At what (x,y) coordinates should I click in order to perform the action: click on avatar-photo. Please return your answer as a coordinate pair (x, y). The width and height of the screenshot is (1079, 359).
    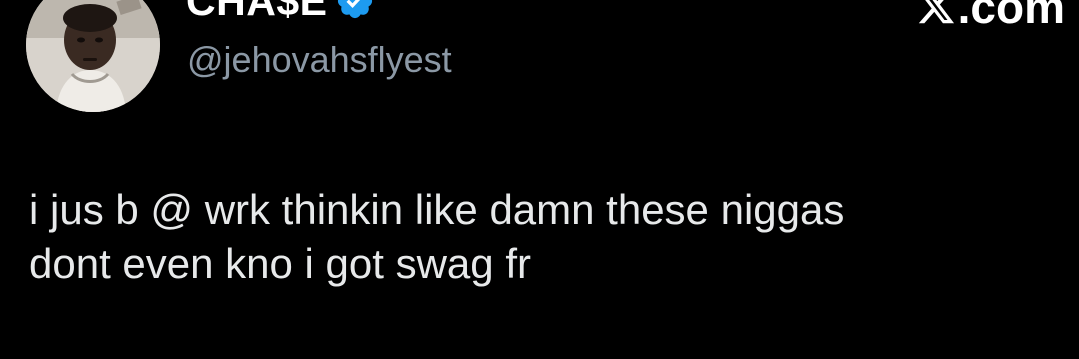
    Looking at the image, I should click on (93, 56).